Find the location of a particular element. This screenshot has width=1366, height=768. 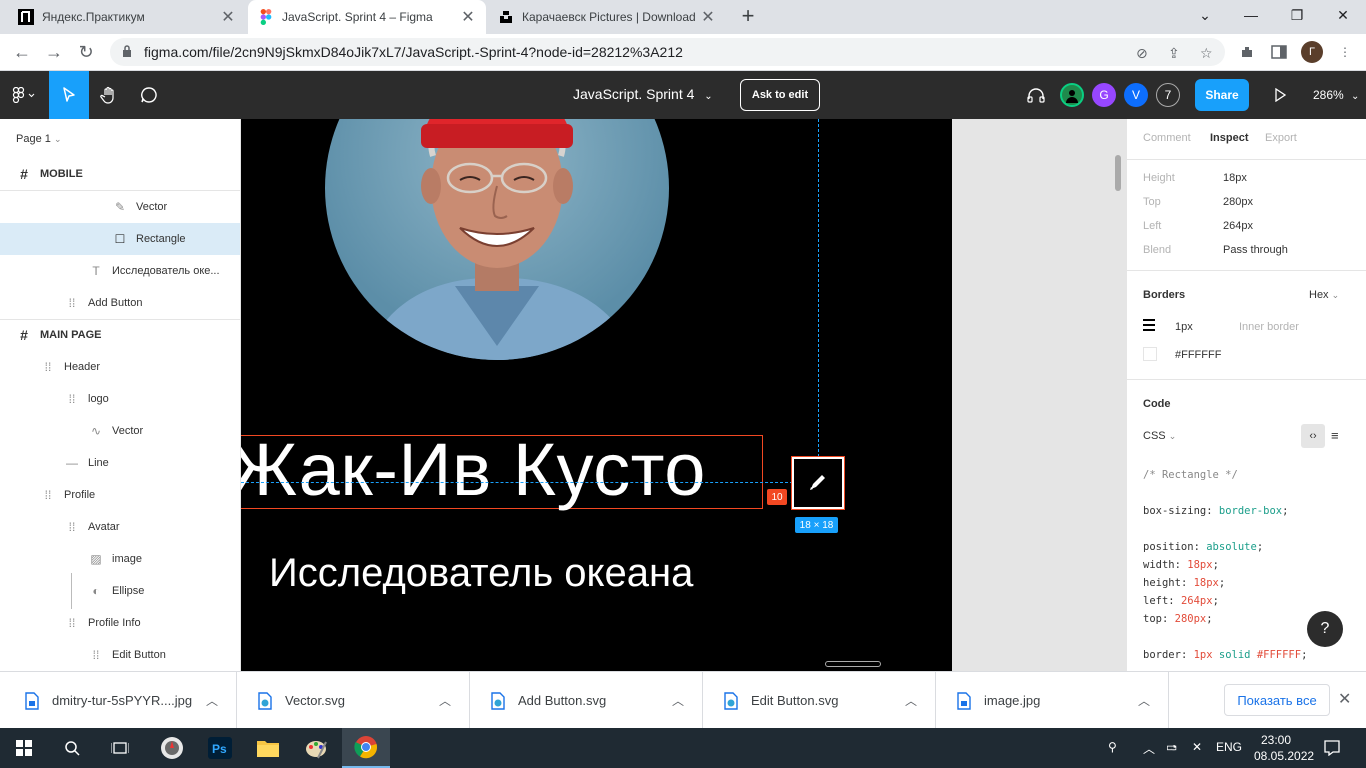

tab-karachaevsk: Карачаевск Pictures | Download ✕ is located at coordinates (607, 17).